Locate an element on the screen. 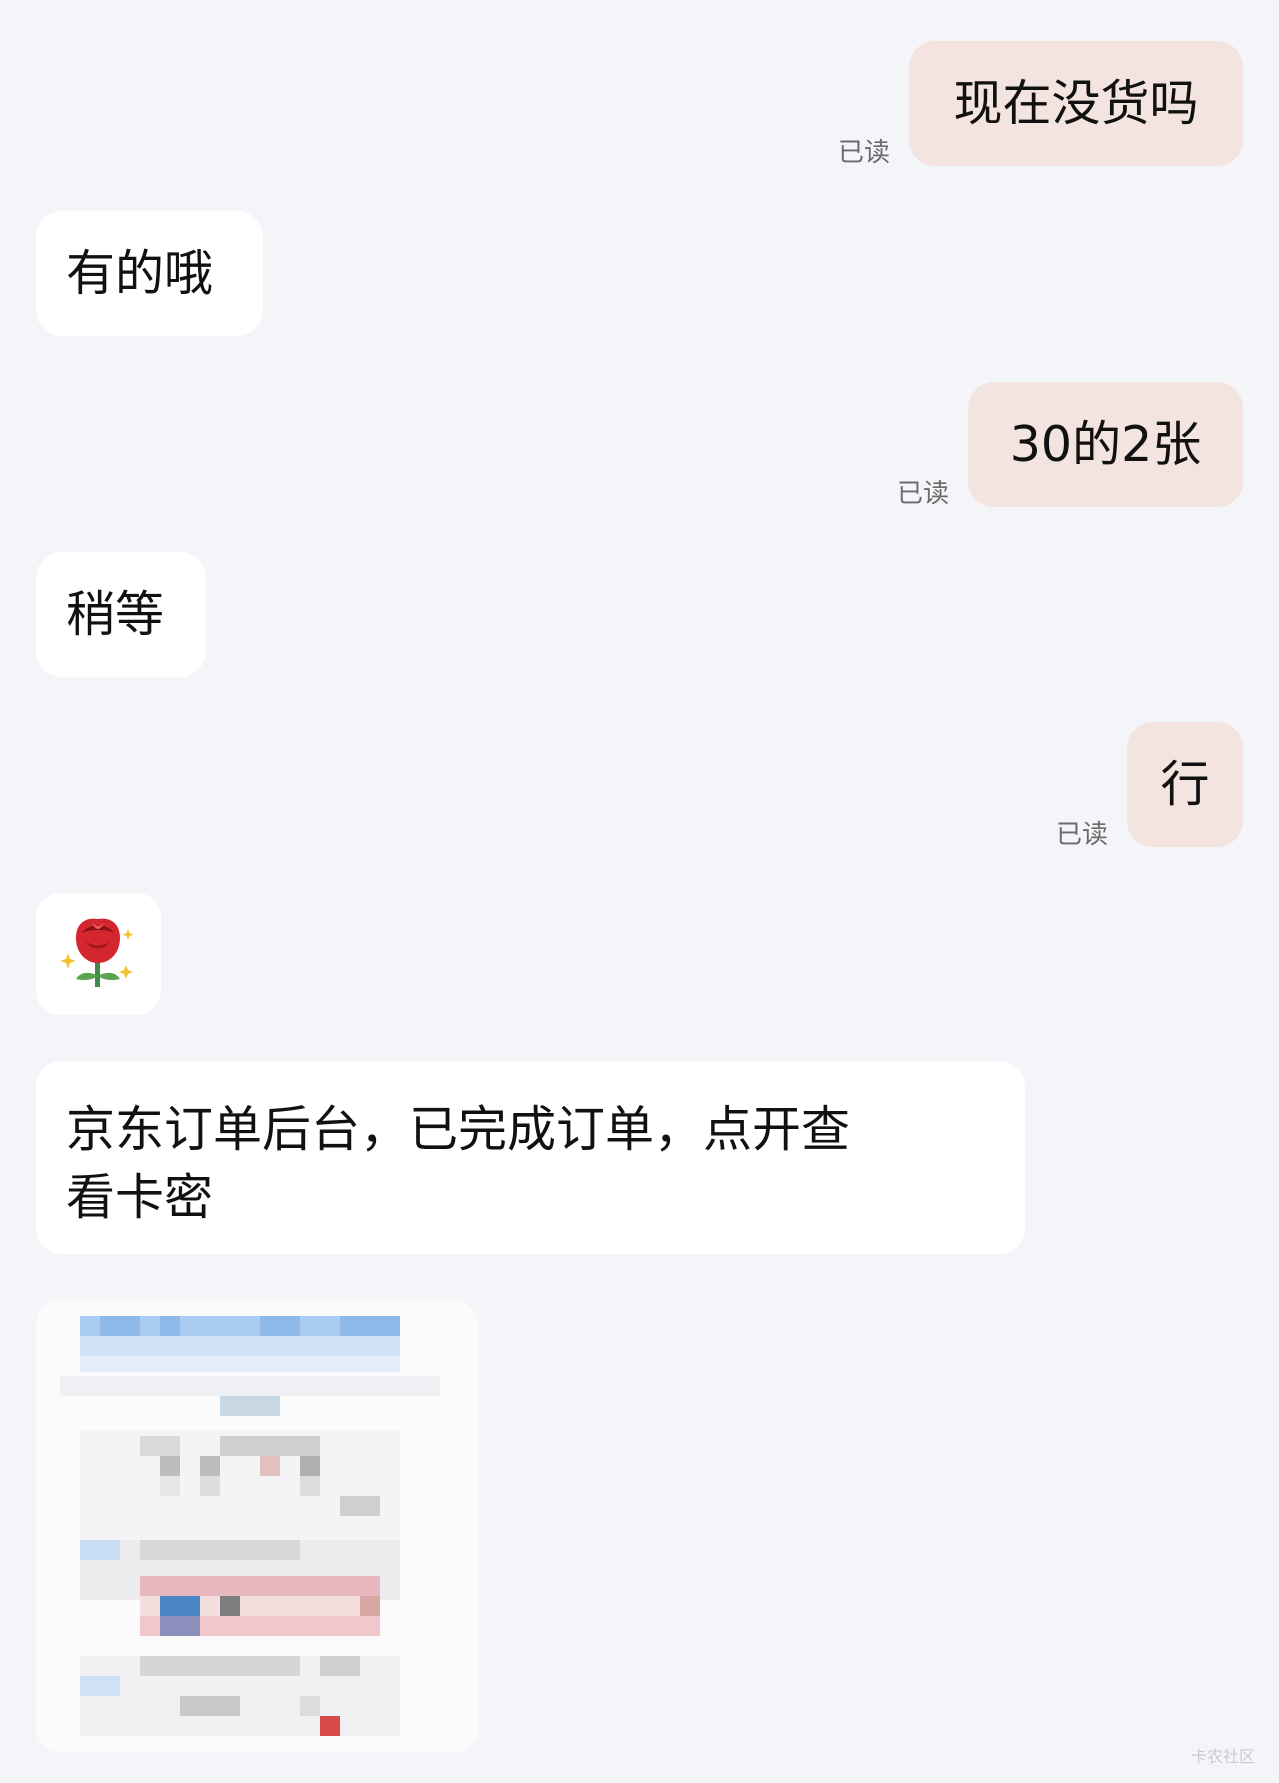 Image resolution: width=1279 pixels, height=1783 pixels. message-text-line: 京东订单后台，已完成订单，点开查 is located at coordinates (458, 1129).